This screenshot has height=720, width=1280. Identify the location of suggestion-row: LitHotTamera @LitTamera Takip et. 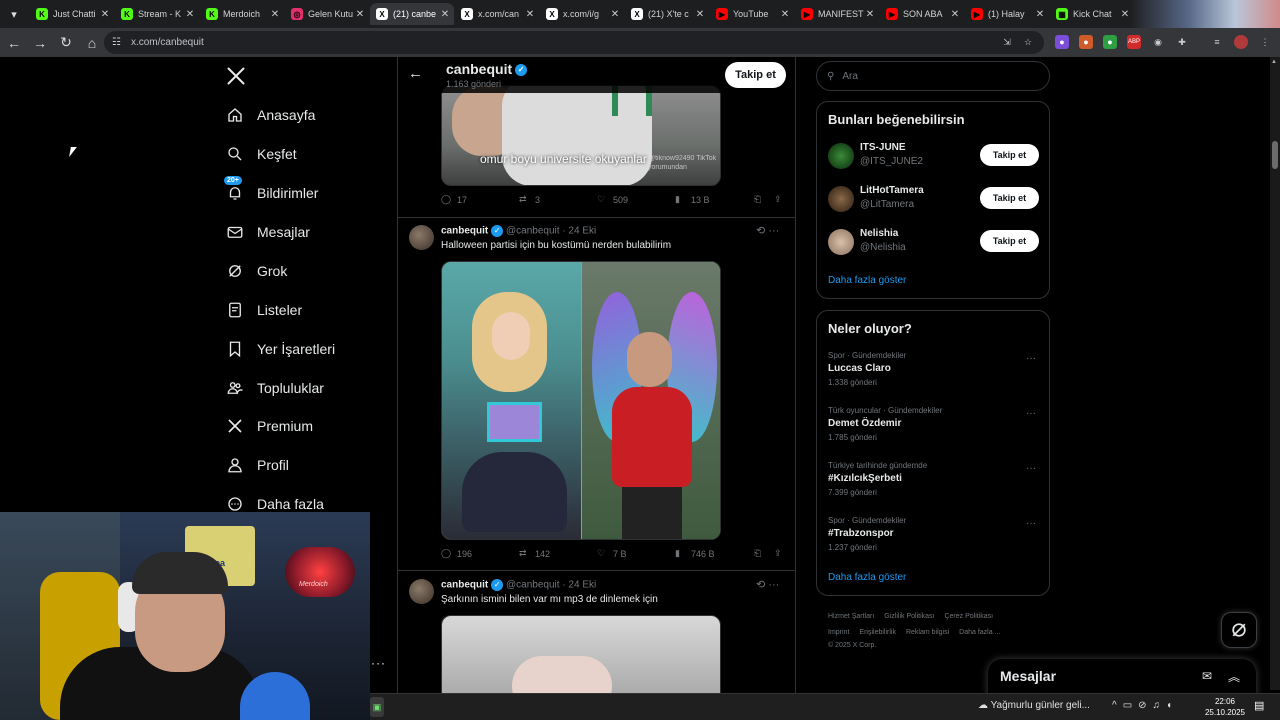
(934, 200).